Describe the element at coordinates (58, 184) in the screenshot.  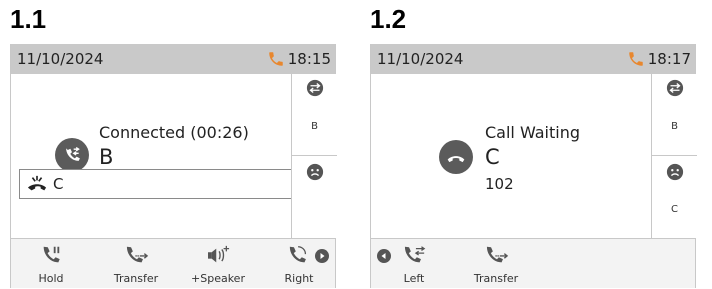
I see `held-call-label: C` at that location.